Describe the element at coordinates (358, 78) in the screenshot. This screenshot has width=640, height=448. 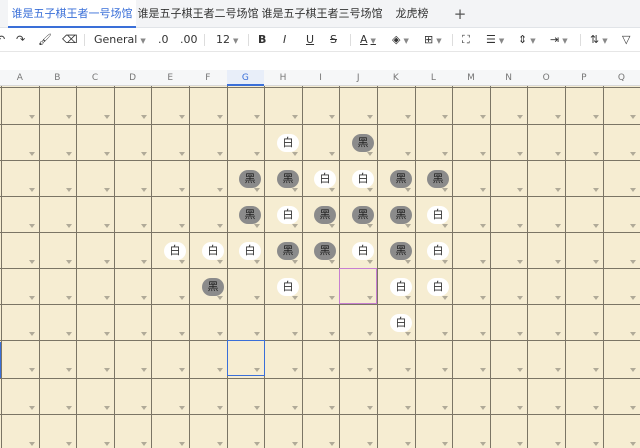
I see `column-header-j: J` at that location.